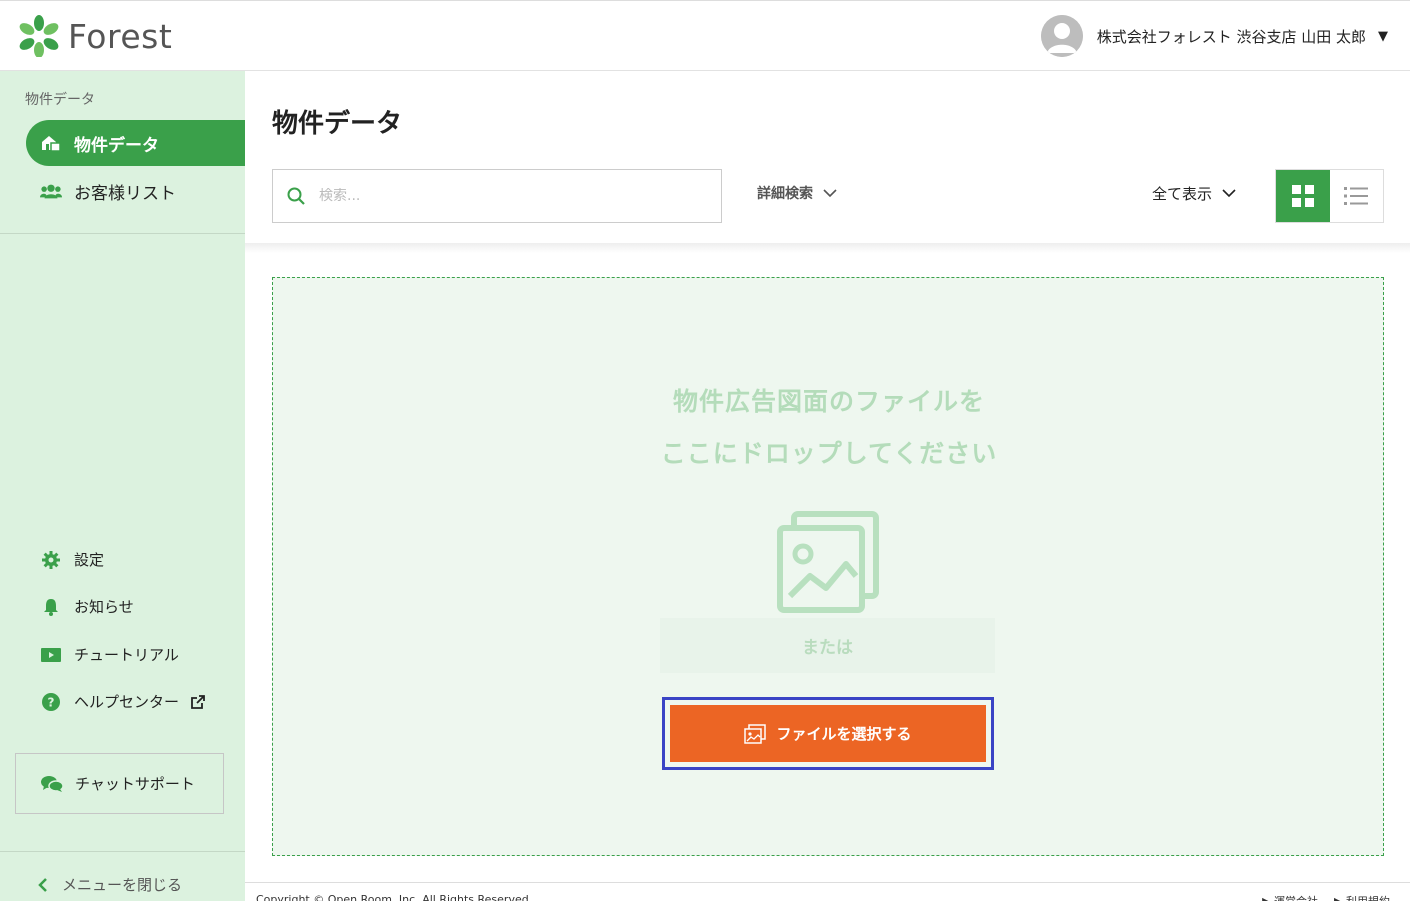 Image resolution: width=1410 pixels, height=901 pixels. Describe the element at coordinates (844, 734) in the screenshot. I see `select-file-label: ファイルを選択する` at that location.